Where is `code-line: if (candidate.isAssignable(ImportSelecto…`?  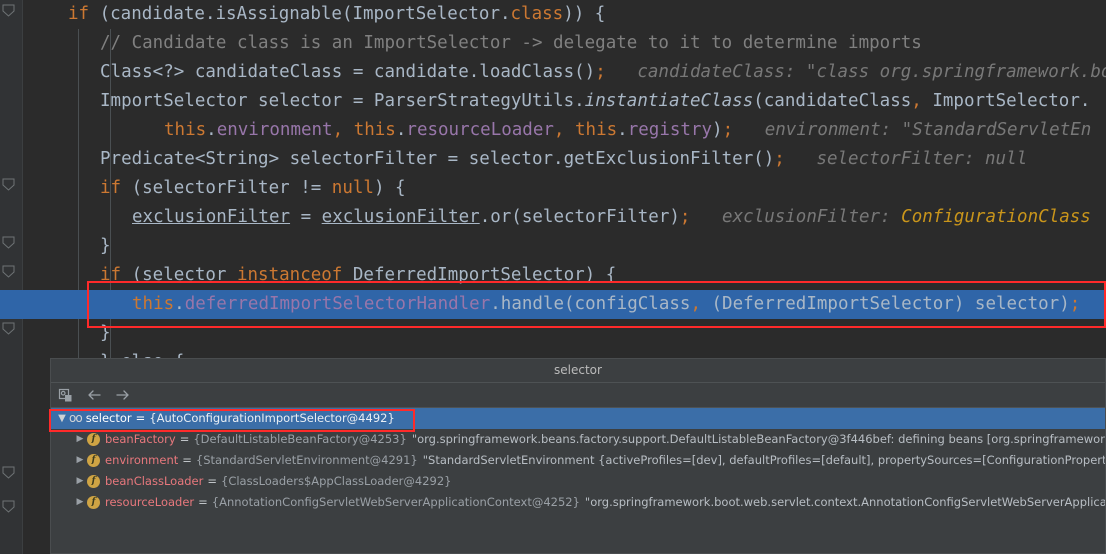
code-line: if (candidate.isAssignable(ImportSelecto… is located at coordinates (553, 14).